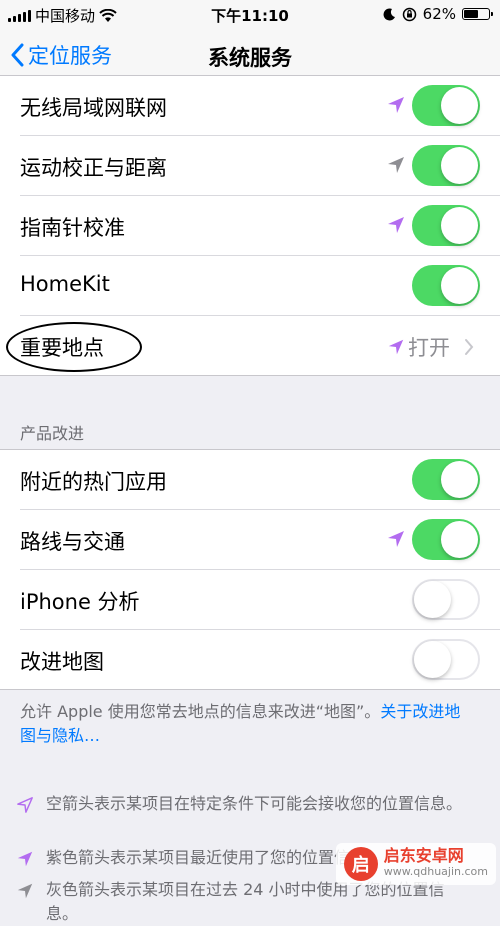 This screenshot has height=926, width=500. Describe the element at coordinates (260, 659) in the screenshot. I see `list-item: 改进地图` at that location.